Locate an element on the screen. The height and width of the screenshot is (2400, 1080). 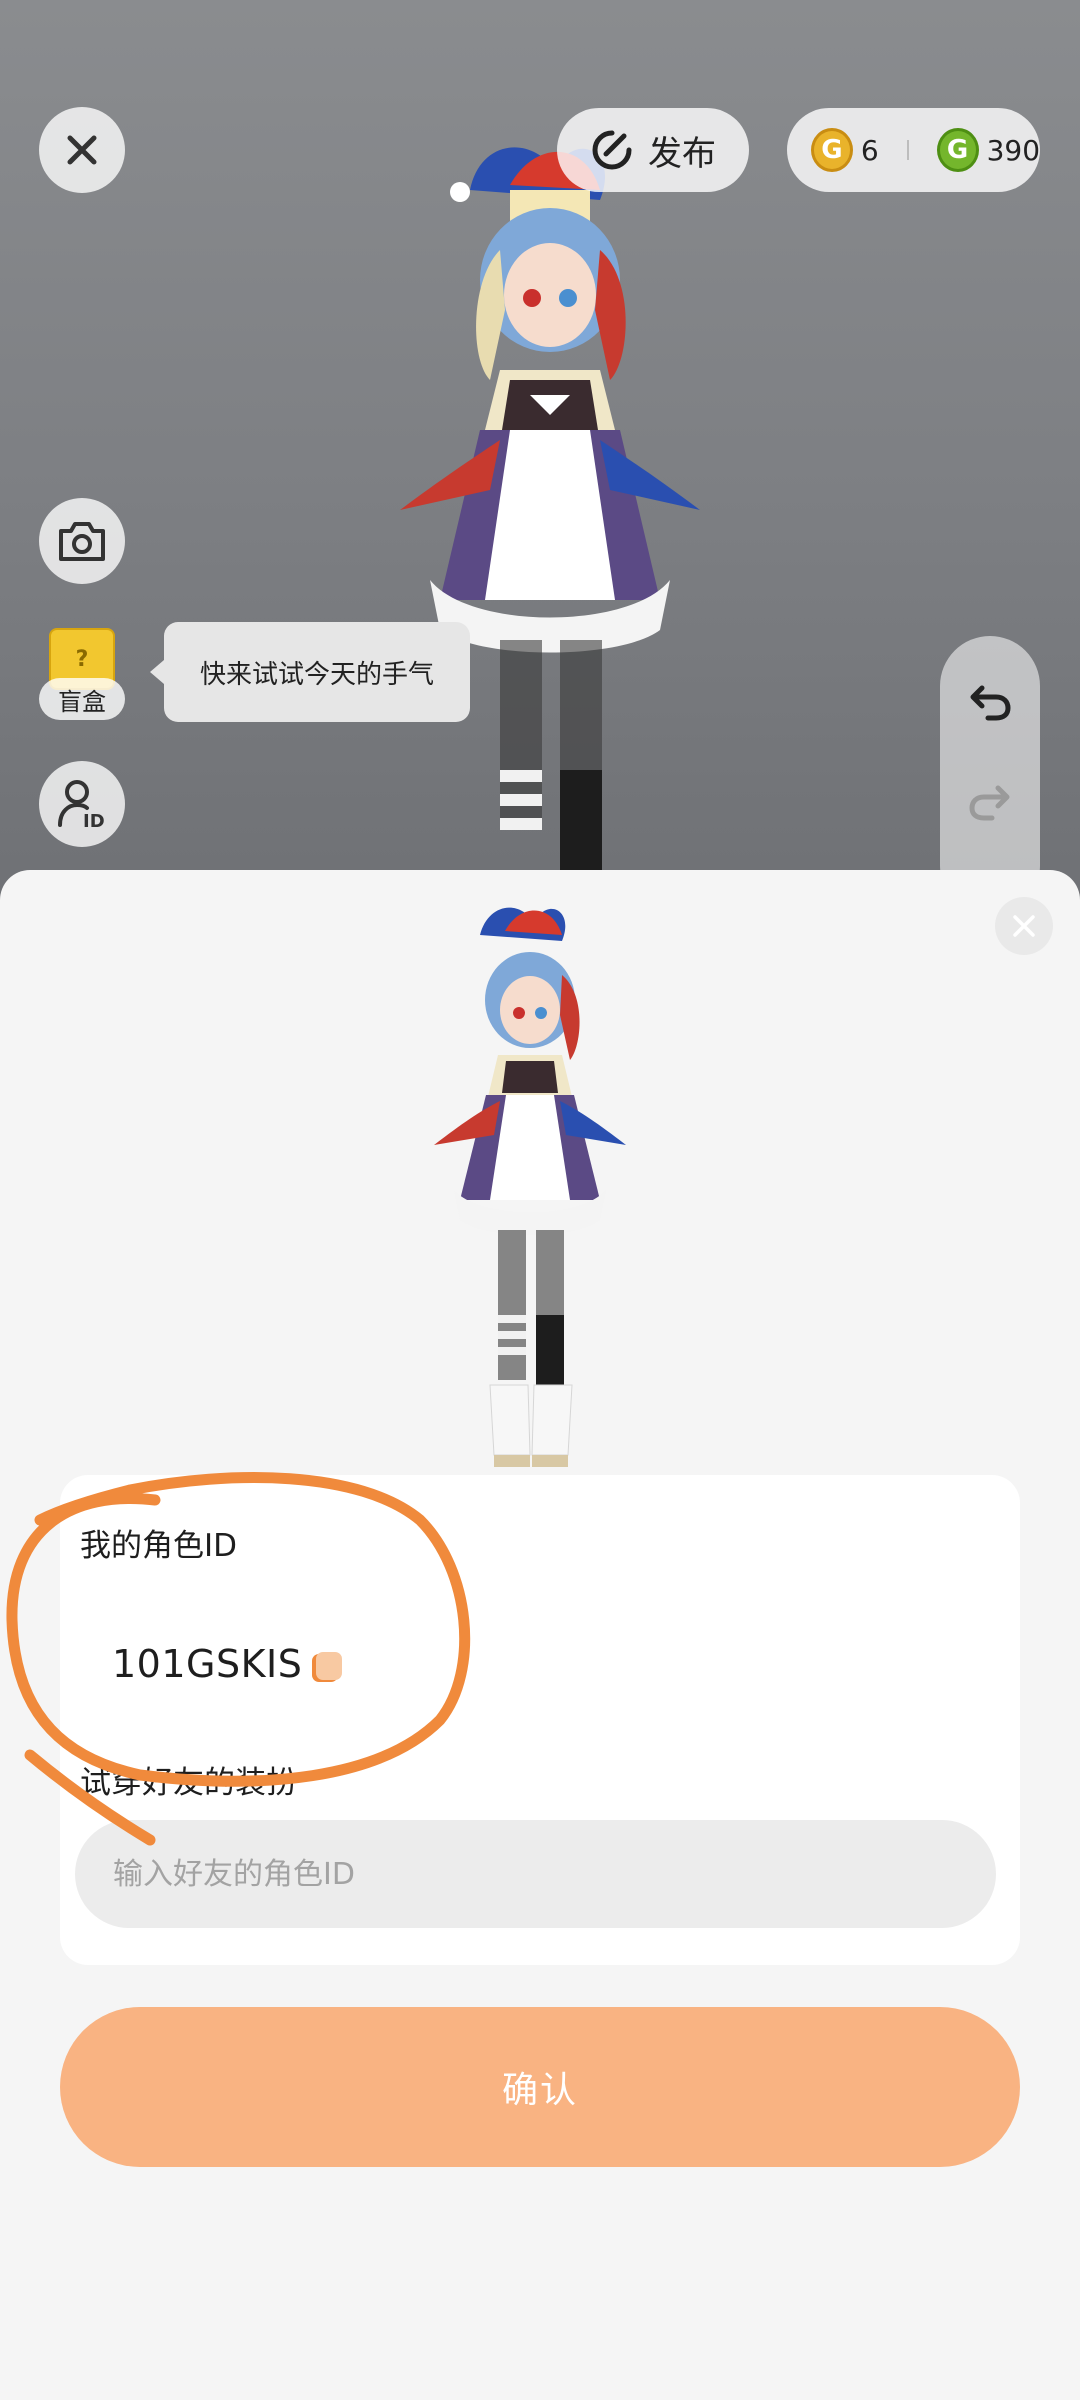
avatar-character is located at coordinates (550, 515).